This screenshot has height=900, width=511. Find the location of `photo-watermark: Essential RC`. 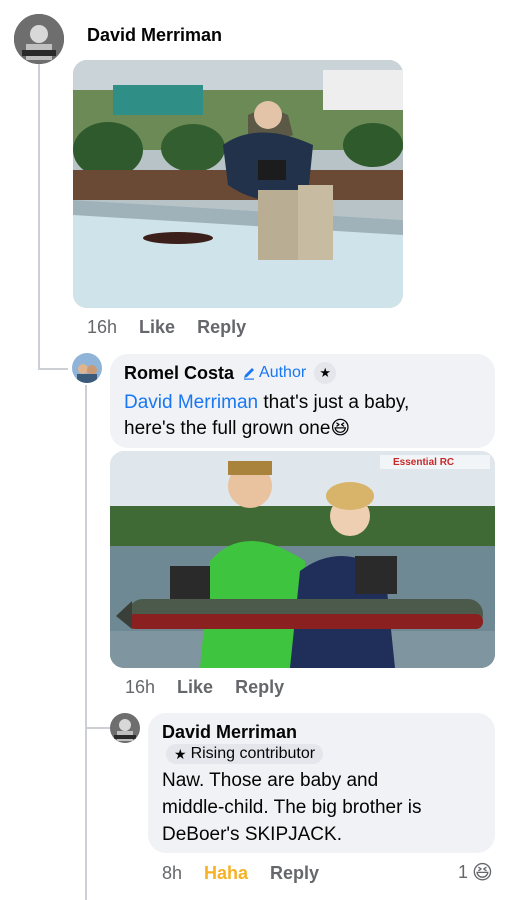

photo-watermark: Essential RC is located at coordinates (424, 462).